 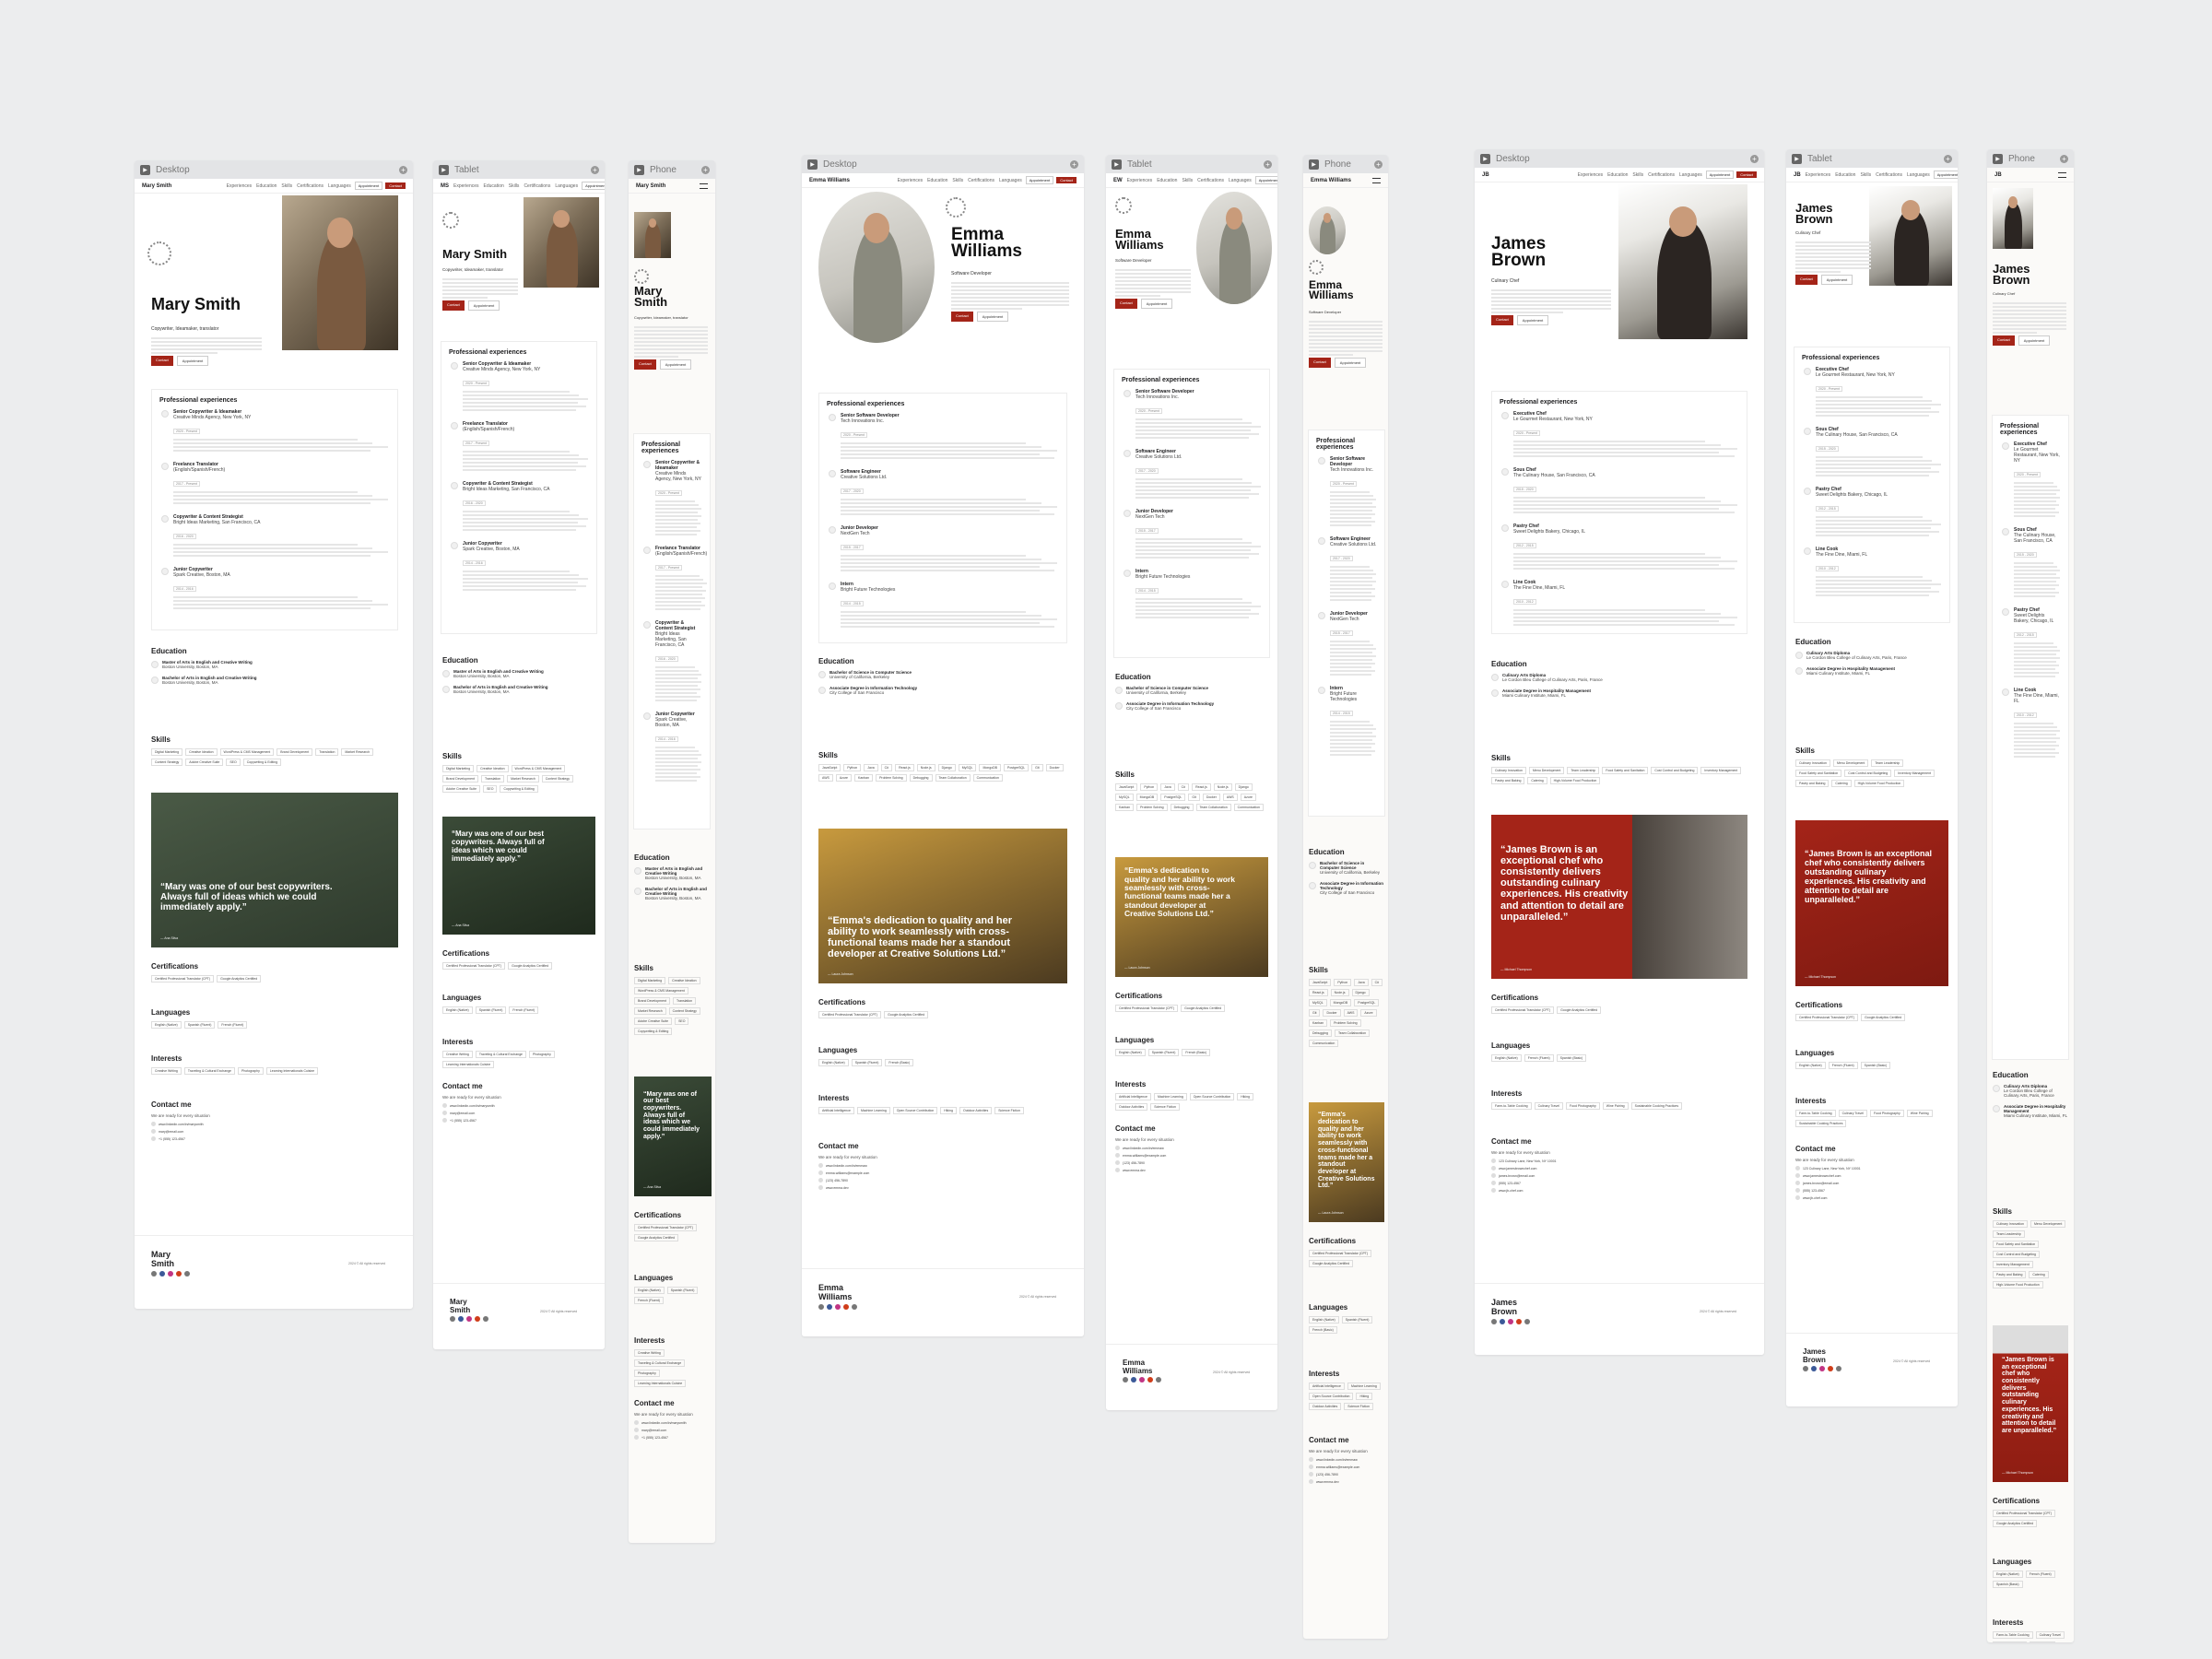 I want to click on contact-item: (555) 123-4567, so click(x=1619, y=1183).